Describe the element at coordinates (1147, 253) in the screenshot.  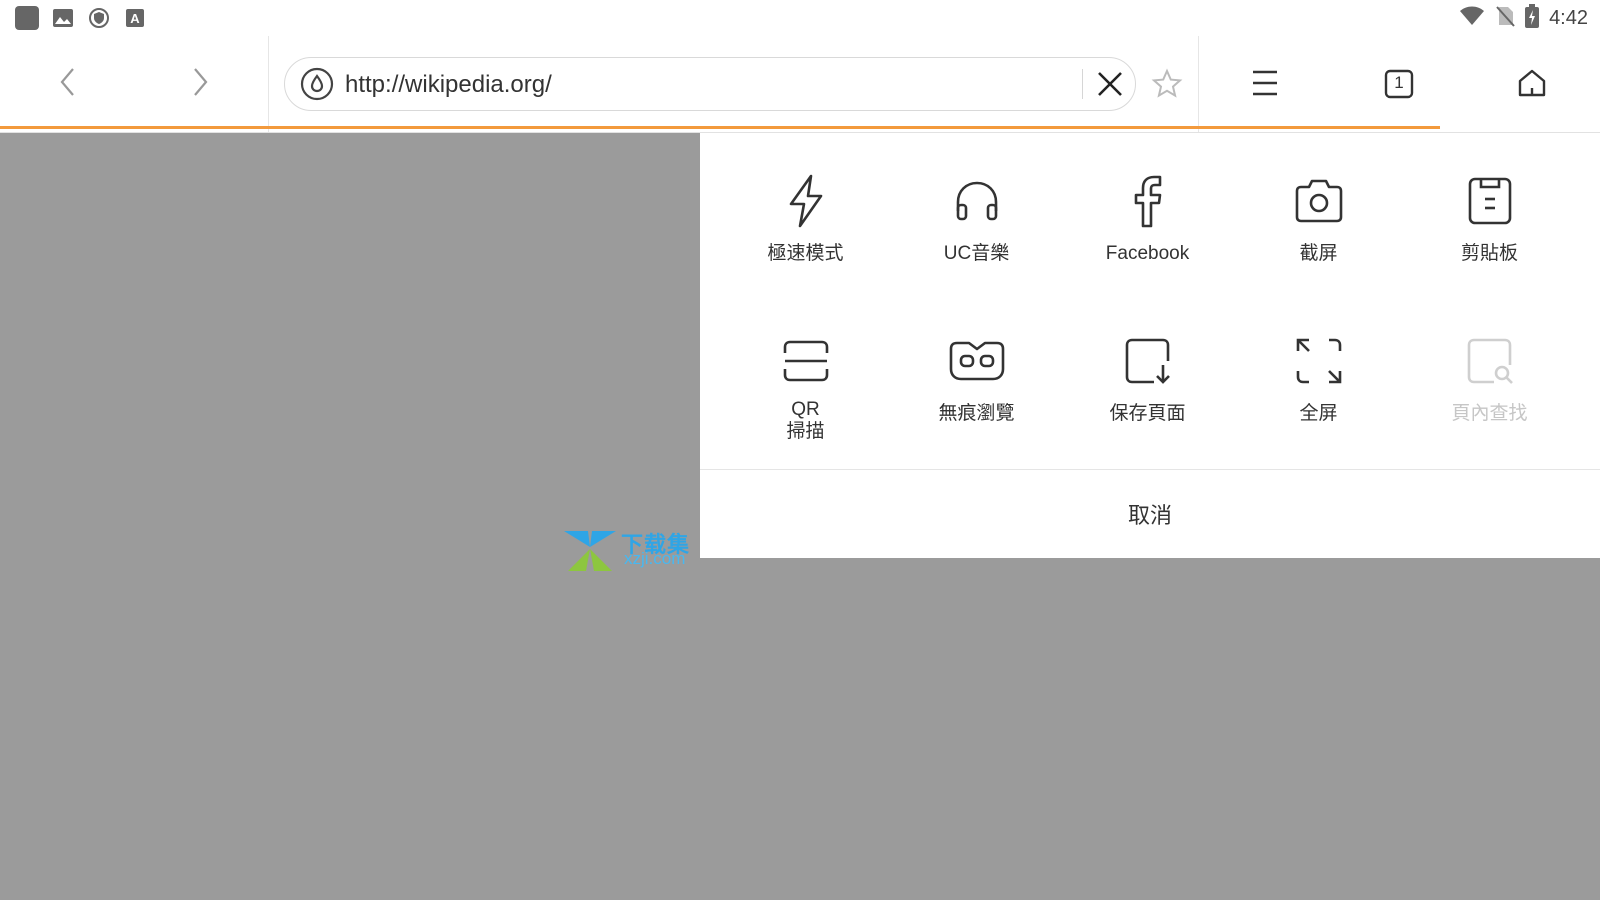
I see `menu-item-label: Facebook` at that location.